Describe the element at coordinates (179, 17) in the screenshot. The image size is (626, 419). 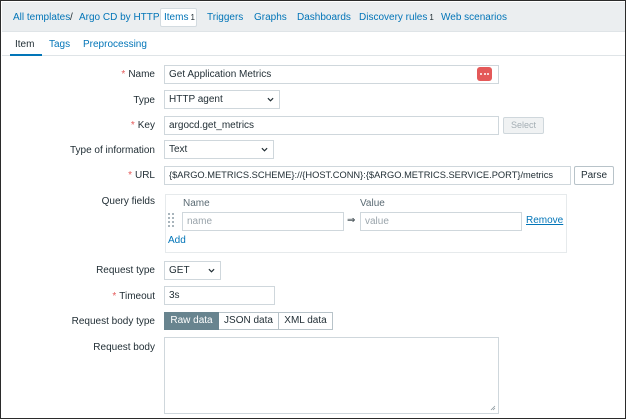
I see `tab-items-label: Items 1` at that location.